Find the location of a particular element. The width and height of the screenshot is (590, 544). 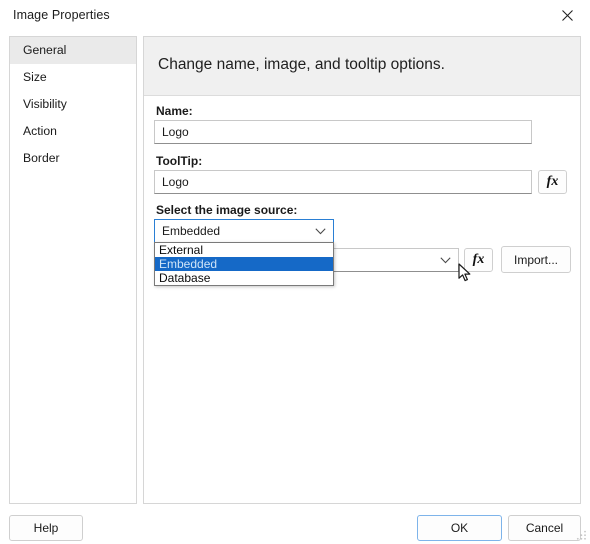

image-source-dropdown-list: External Embedded Database is located at coordinates (244, 264).